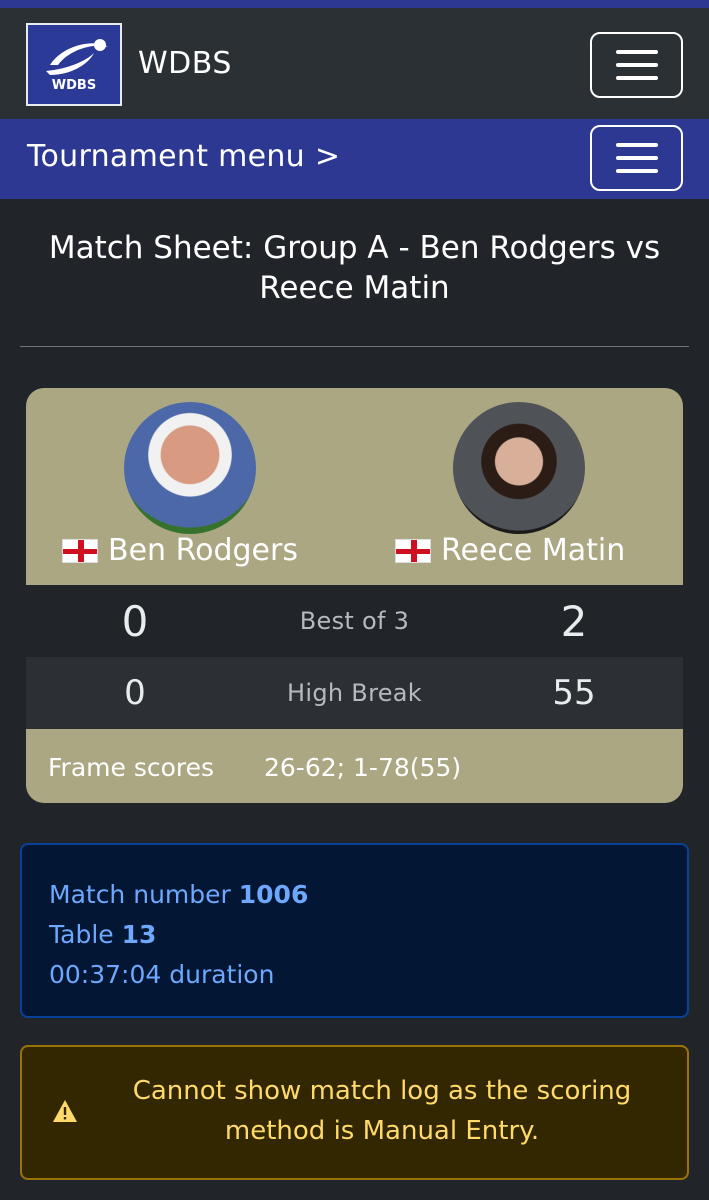 This screenshot has width=709, height=1200. What do you see at coordinates (131, 767) in the screenshot?
I see `frame-scores-label: Frame scores` at bounding box center [131, 767].